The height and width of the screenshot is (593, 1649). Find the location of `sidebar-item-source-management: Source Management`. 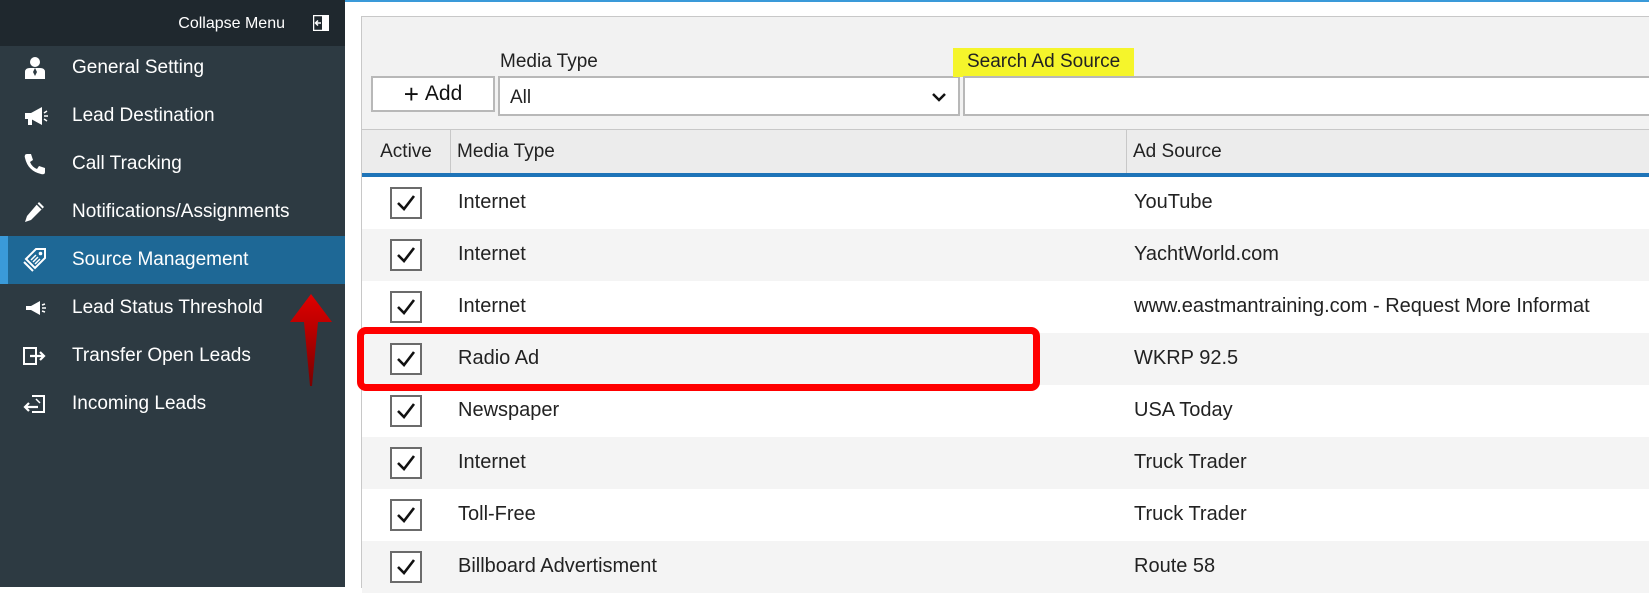

sidebar-item-source-management: Source Management is located at coordinates (172, 260).